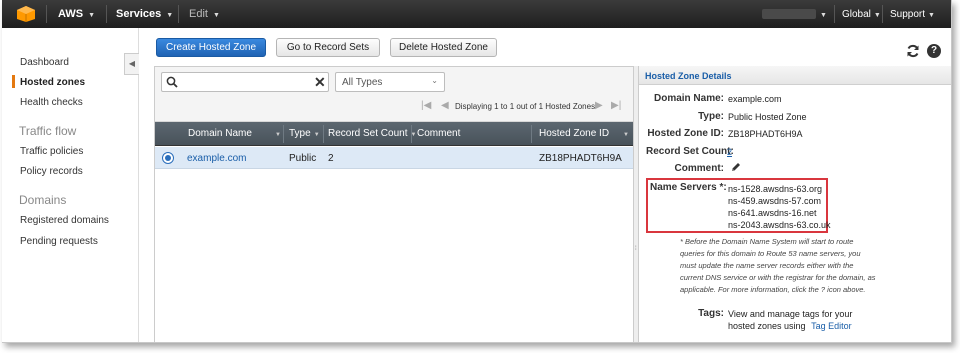 The width and height of the screenshot is (960, 353). I want to click on sidebar-section-domains: Domains, so click(43, 200).